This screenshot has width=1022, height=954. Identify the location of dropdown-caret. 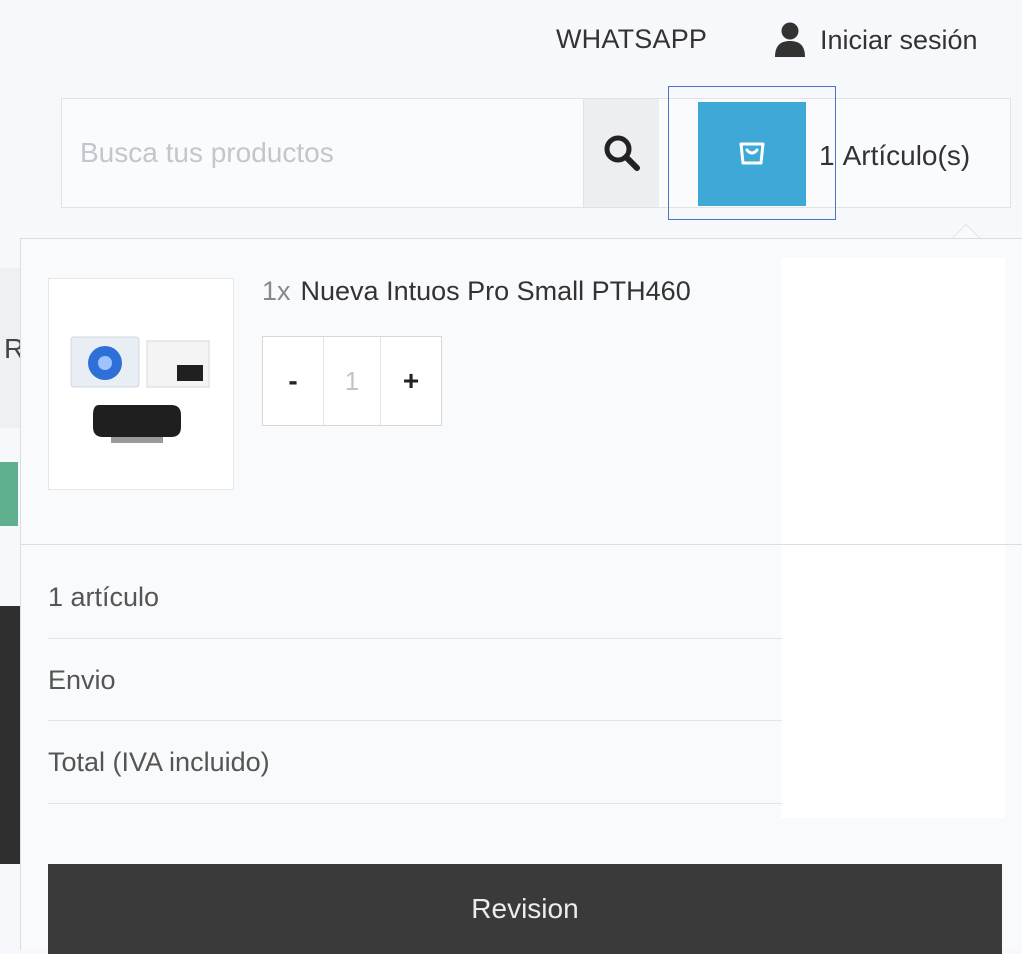
(966, 231).